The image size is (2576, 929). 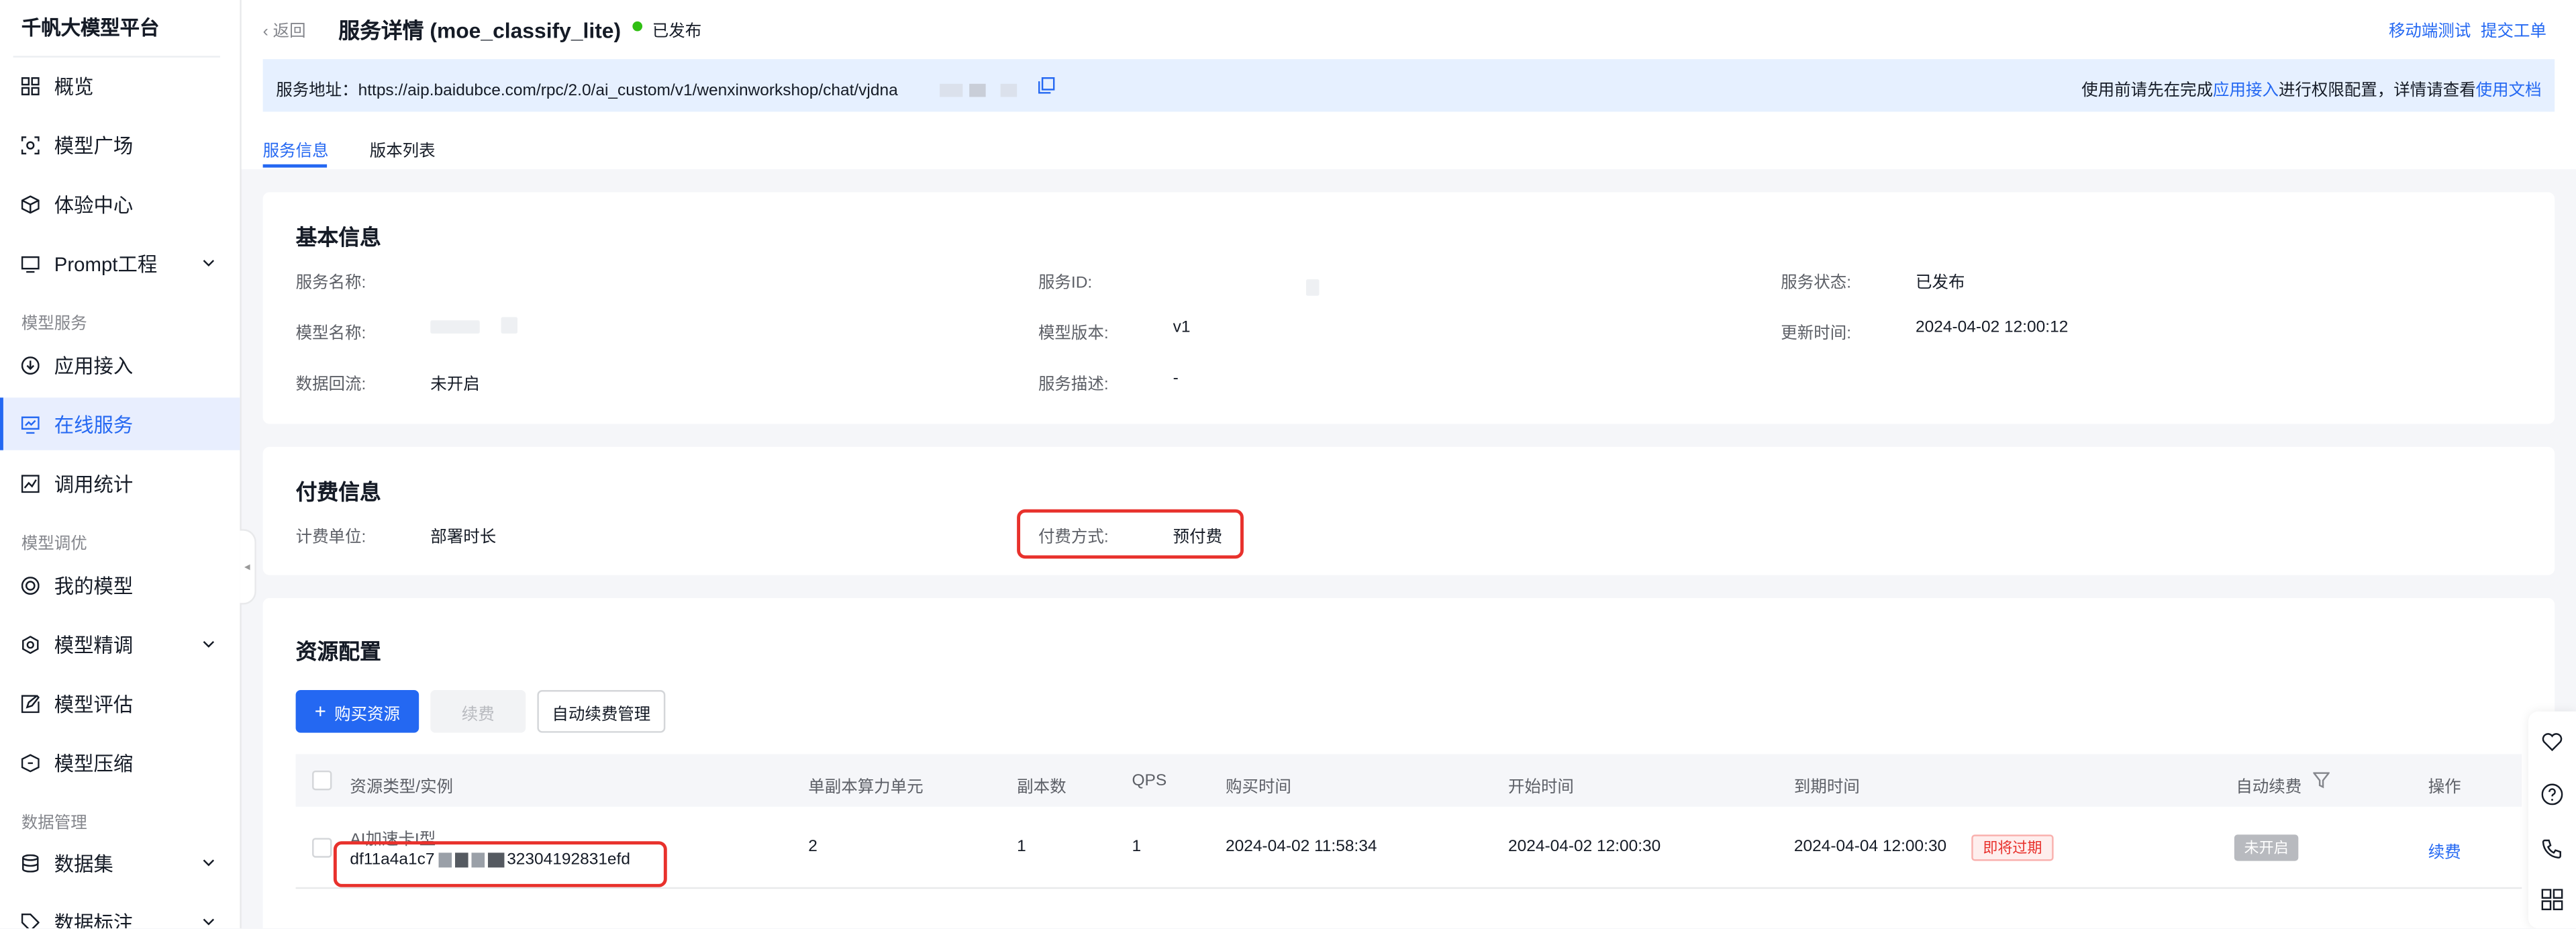 I want to click on sidebar-item-overview: 概览, so click(x=120, y=85).